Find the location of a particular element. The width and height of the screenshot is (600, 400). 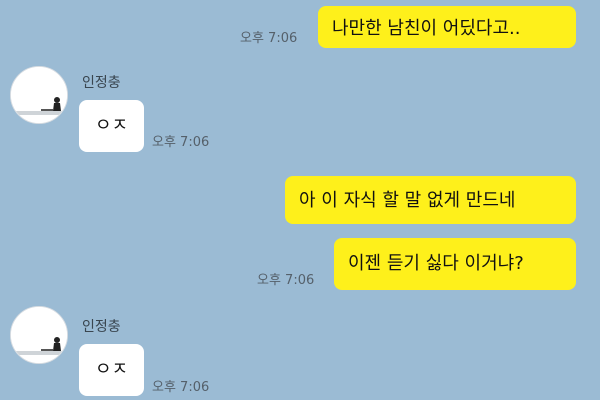

my-message-bubble: 이젠 듣기 싫다 이거냐? is located at coordinates (455, 264).